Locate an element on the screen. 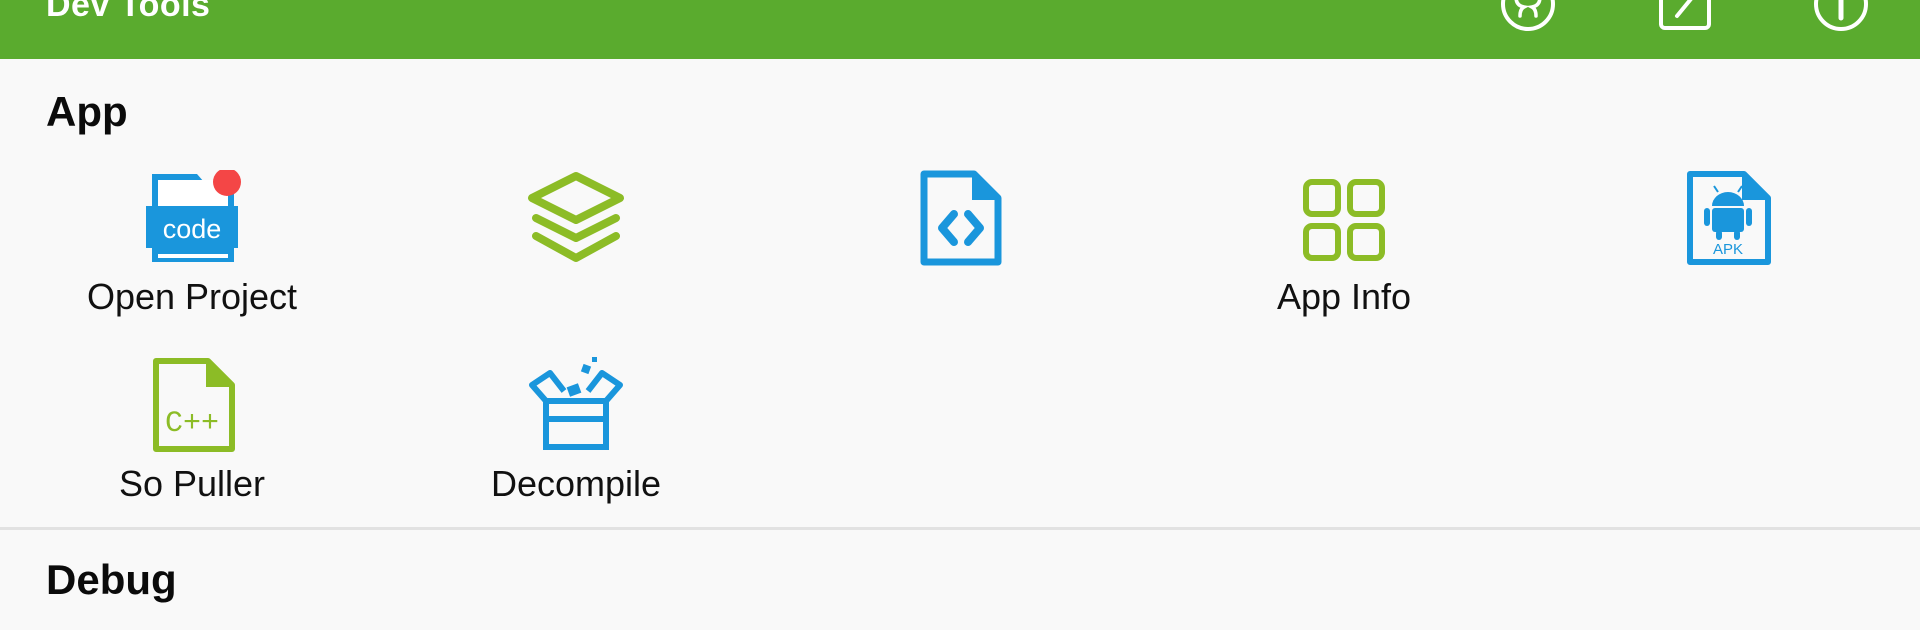  tool-label: Decompile is located at coordinates (576, 483).